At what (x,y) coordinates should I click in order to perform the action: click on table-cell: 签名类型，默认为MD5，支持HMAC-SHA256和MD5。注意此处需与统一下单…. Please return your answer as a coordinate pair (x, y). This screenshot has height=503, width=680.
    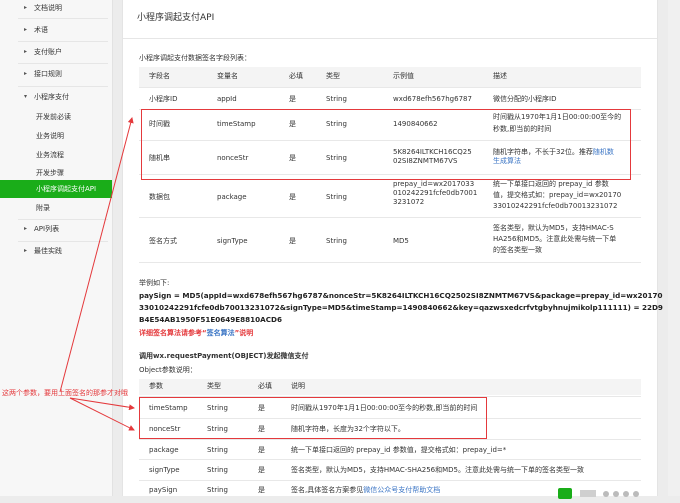
    Looking at the image, I should click on (438, 470).